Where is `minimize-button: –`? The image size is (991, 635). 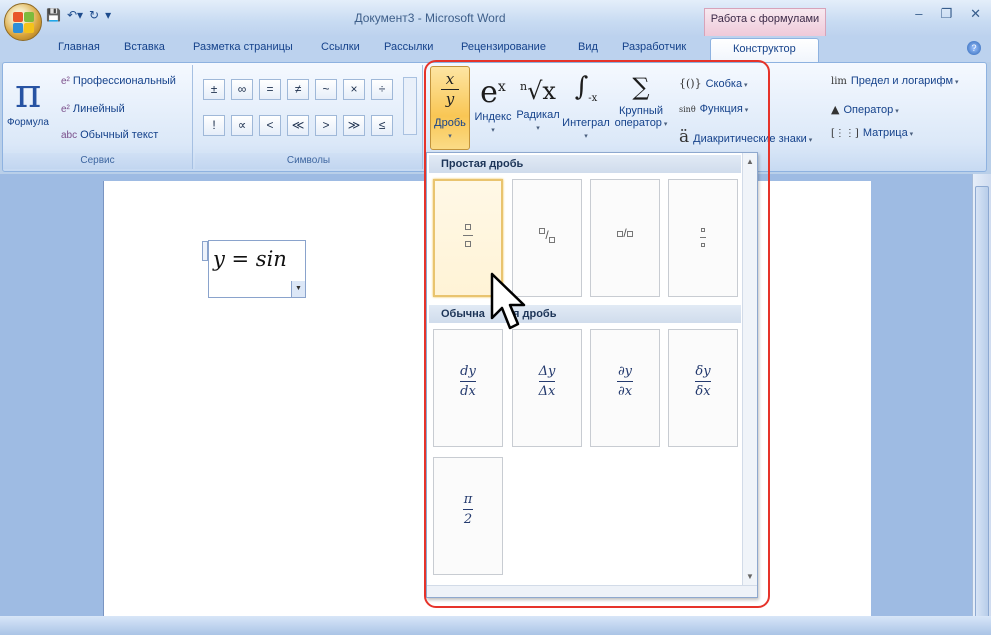 minimize-button: – is located at coordinates (918, 14).